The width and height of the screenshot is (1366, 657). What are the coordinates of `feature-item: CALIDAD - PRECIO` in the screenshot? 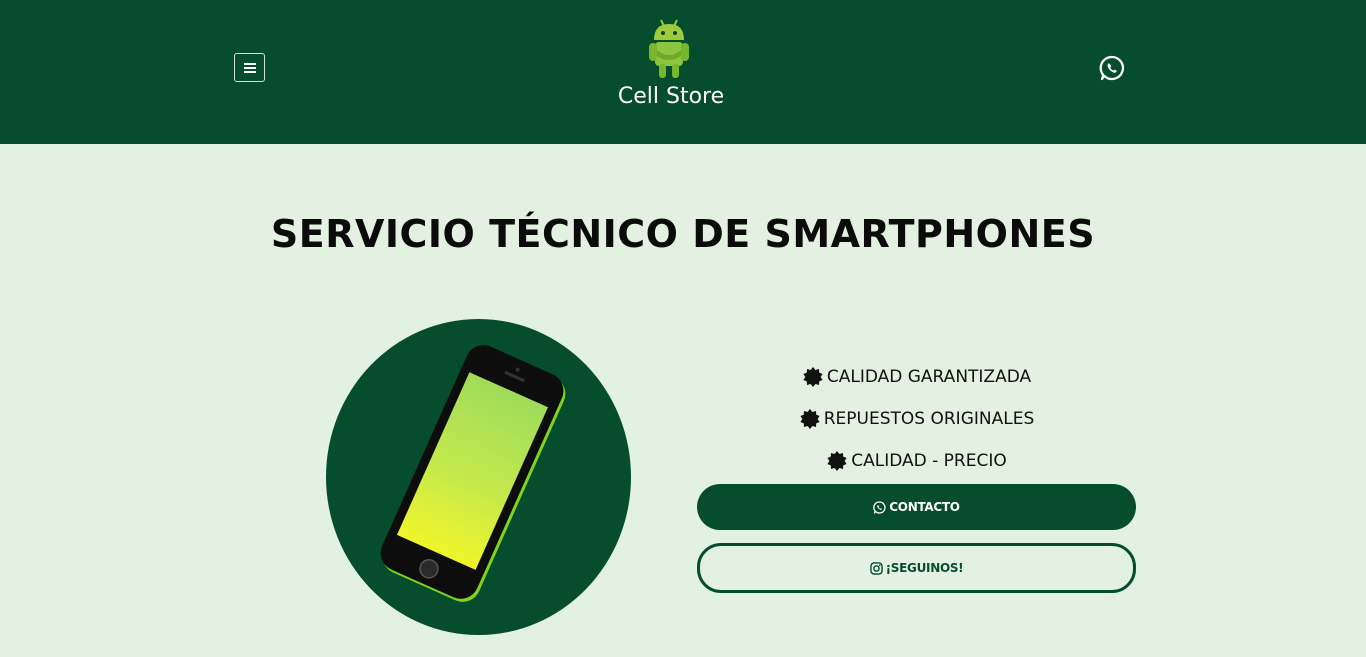 It's located at (917, 461).